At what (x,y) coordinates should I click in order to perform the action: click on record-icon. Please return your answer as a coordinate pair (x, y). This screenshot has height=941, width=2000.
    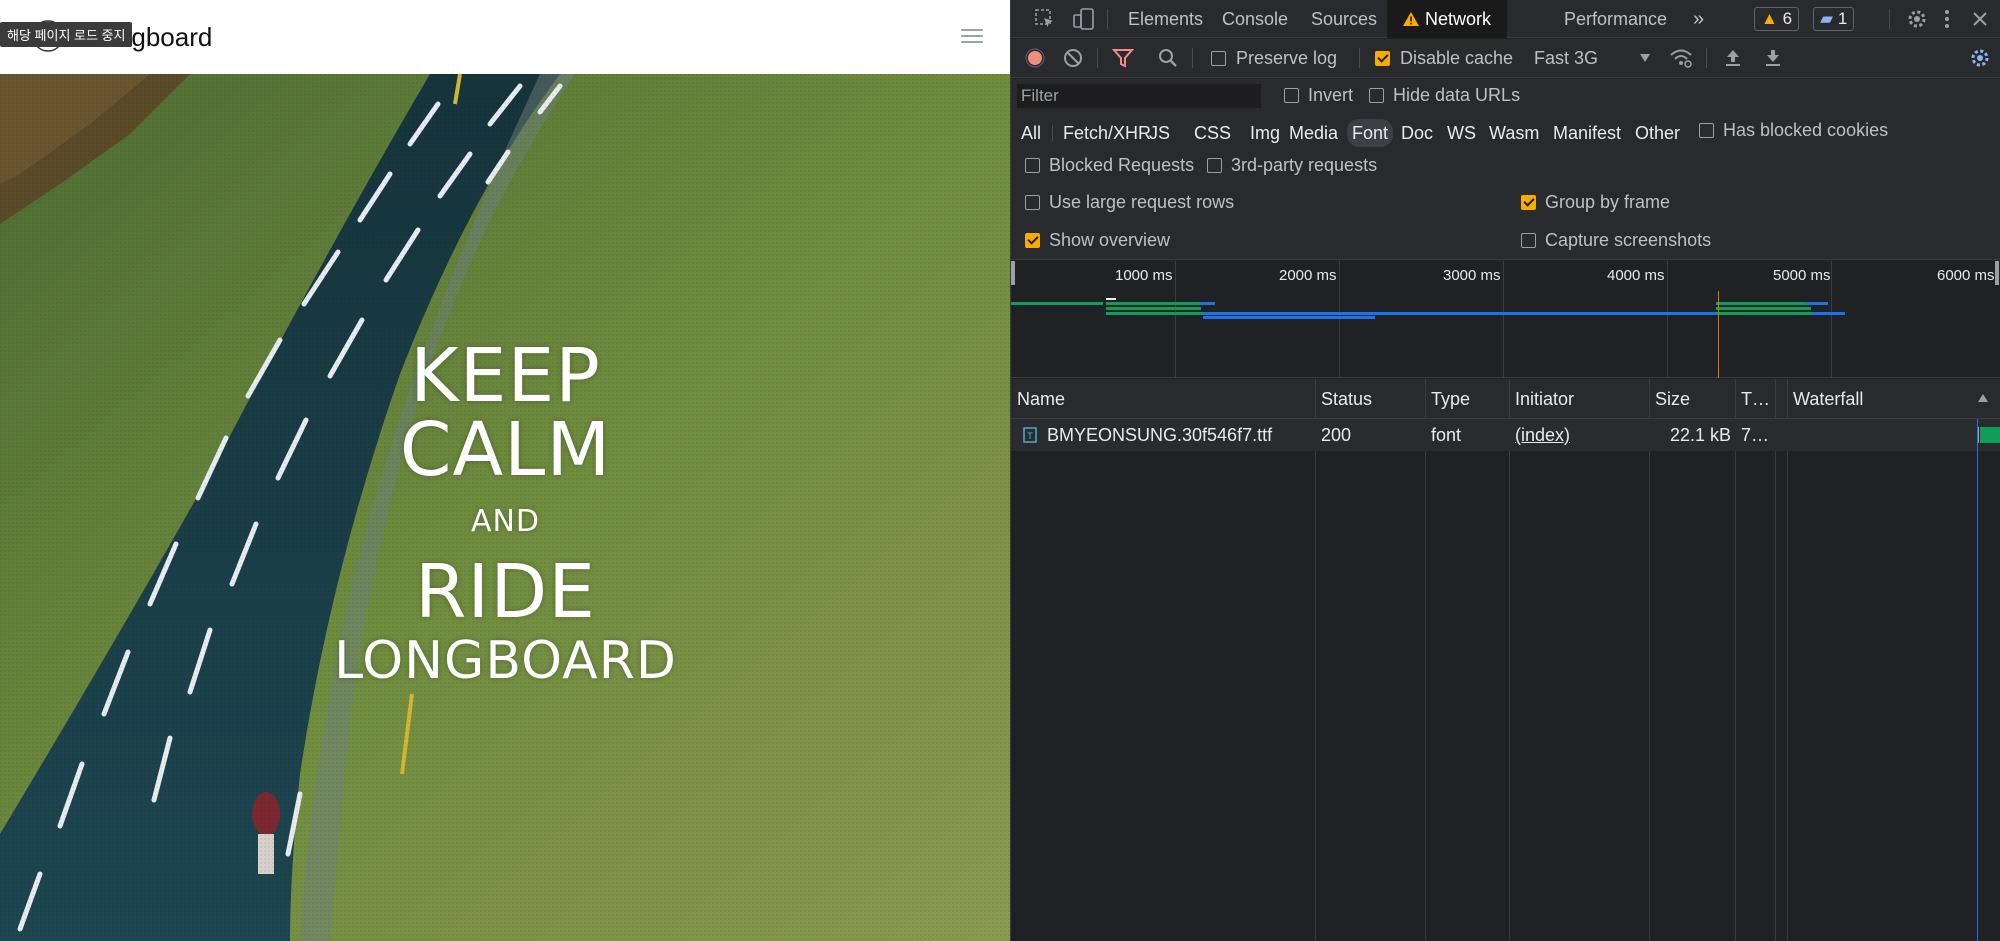
    Looking at the image, I should click on (1035, 58).